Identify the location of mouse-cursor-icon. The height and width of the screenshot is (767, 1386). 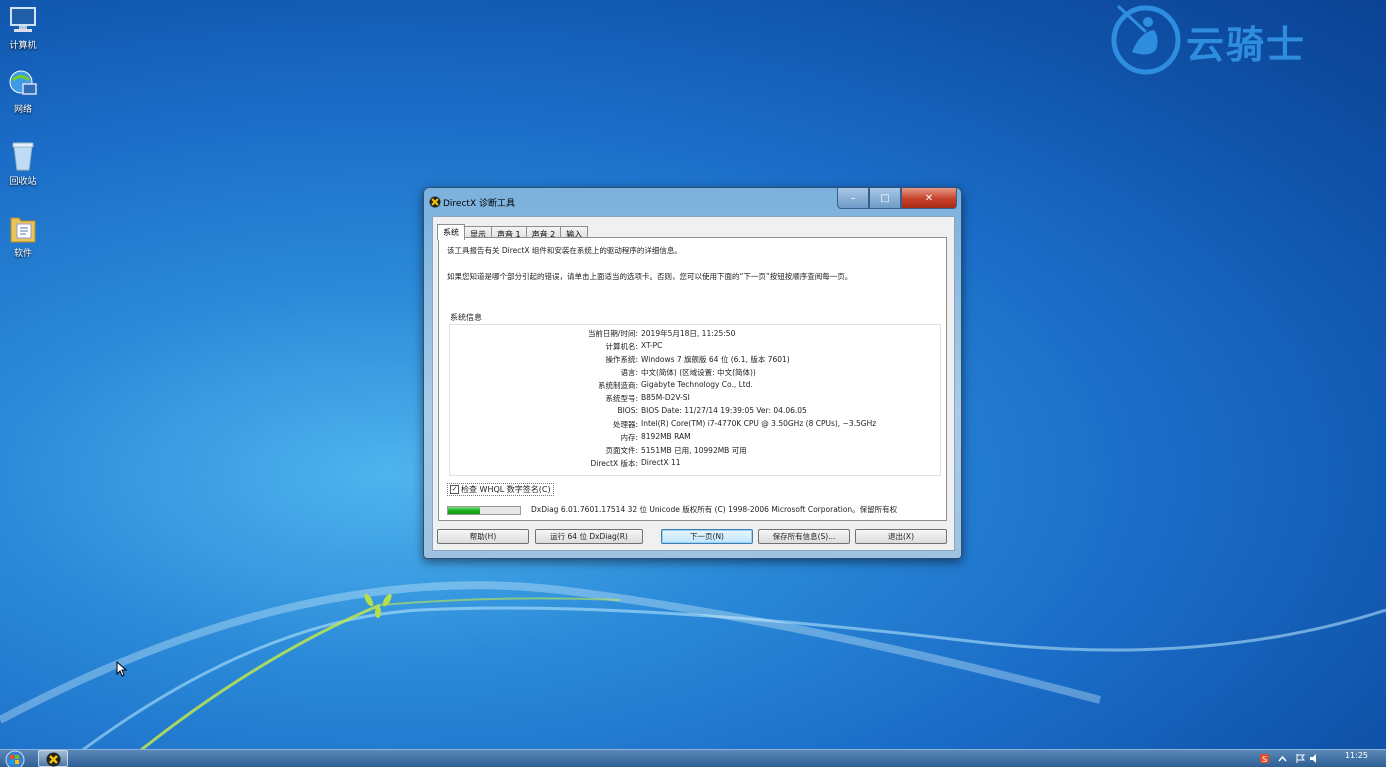
(122, 669).